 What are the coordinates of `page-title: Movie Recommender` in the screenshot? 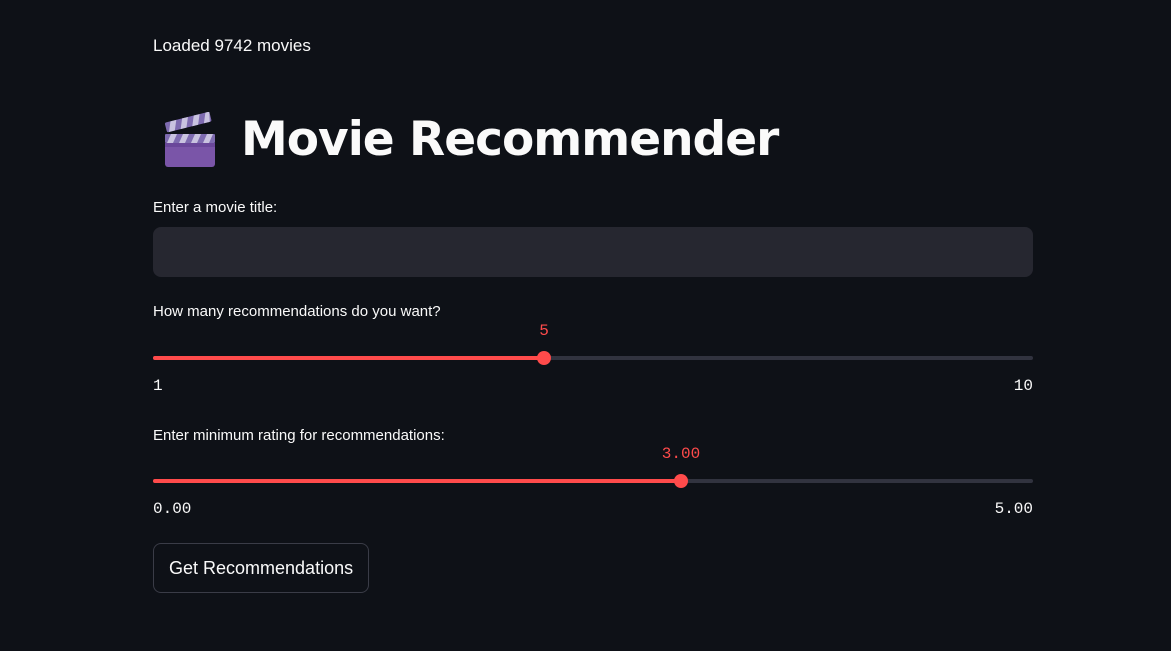 It's located at (510, 139).